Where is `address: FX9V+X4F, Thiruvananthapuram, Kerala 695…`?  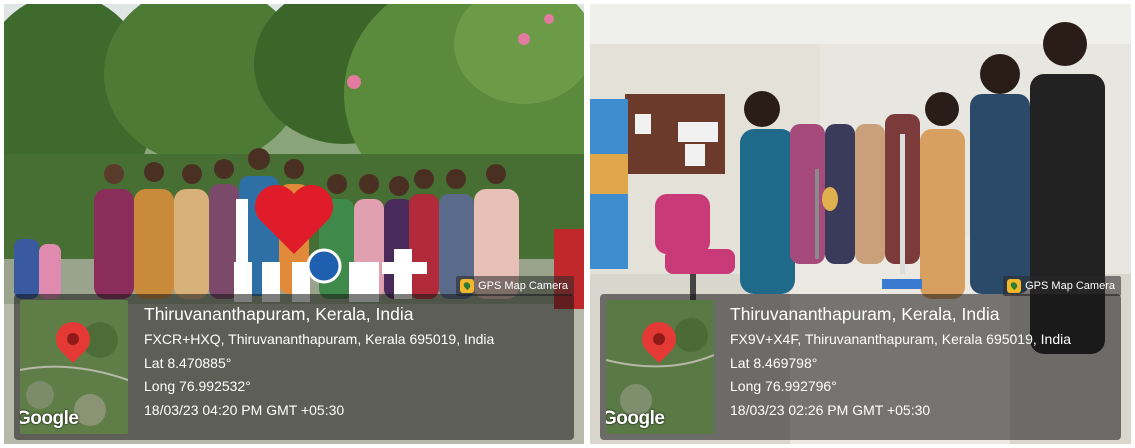 address: FX9V+X4F, Thiruvananthapuram, Kerala 695… is located at coordinates (901, 339).